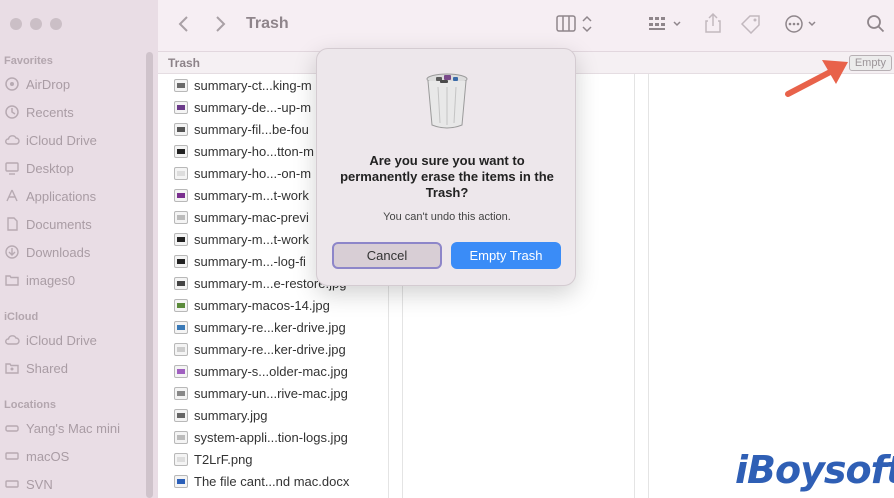 The image size is (894, 498). I want to click on minimize-window-button, so click(36, 24).